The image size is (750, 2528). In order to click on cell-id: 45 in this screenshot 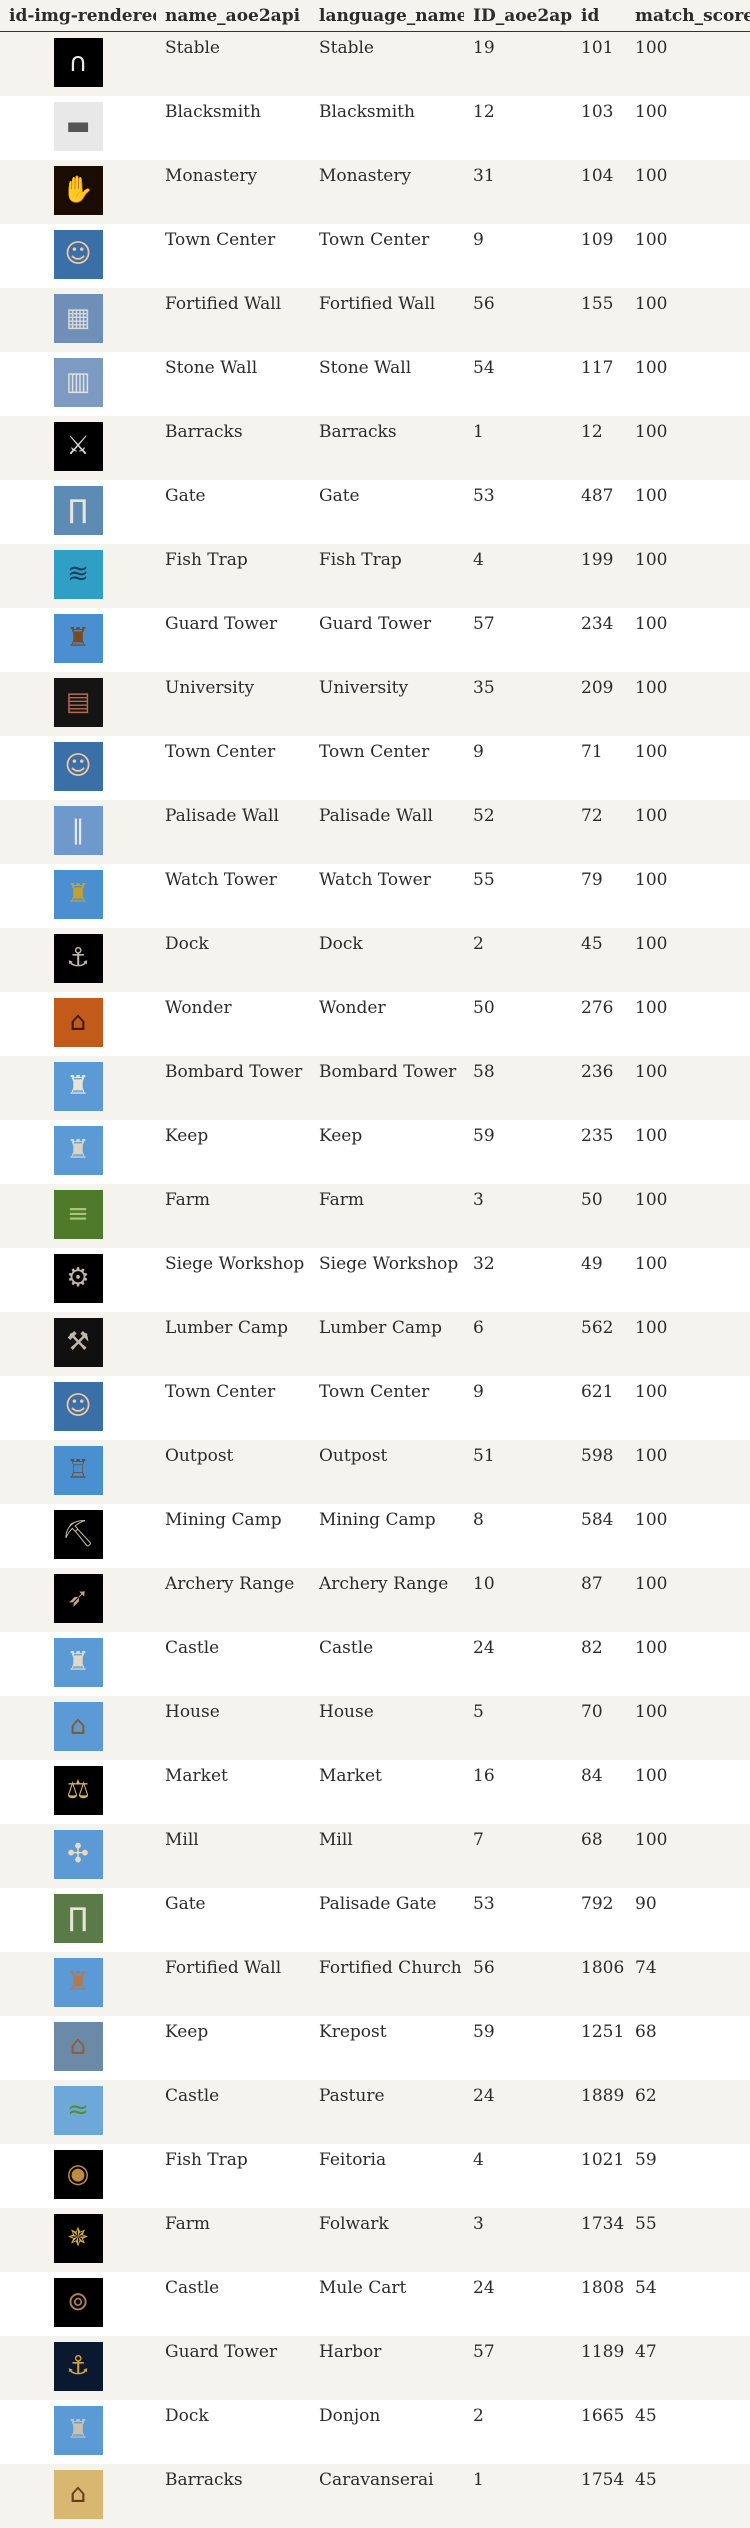, I will do `click(592, 943)`.